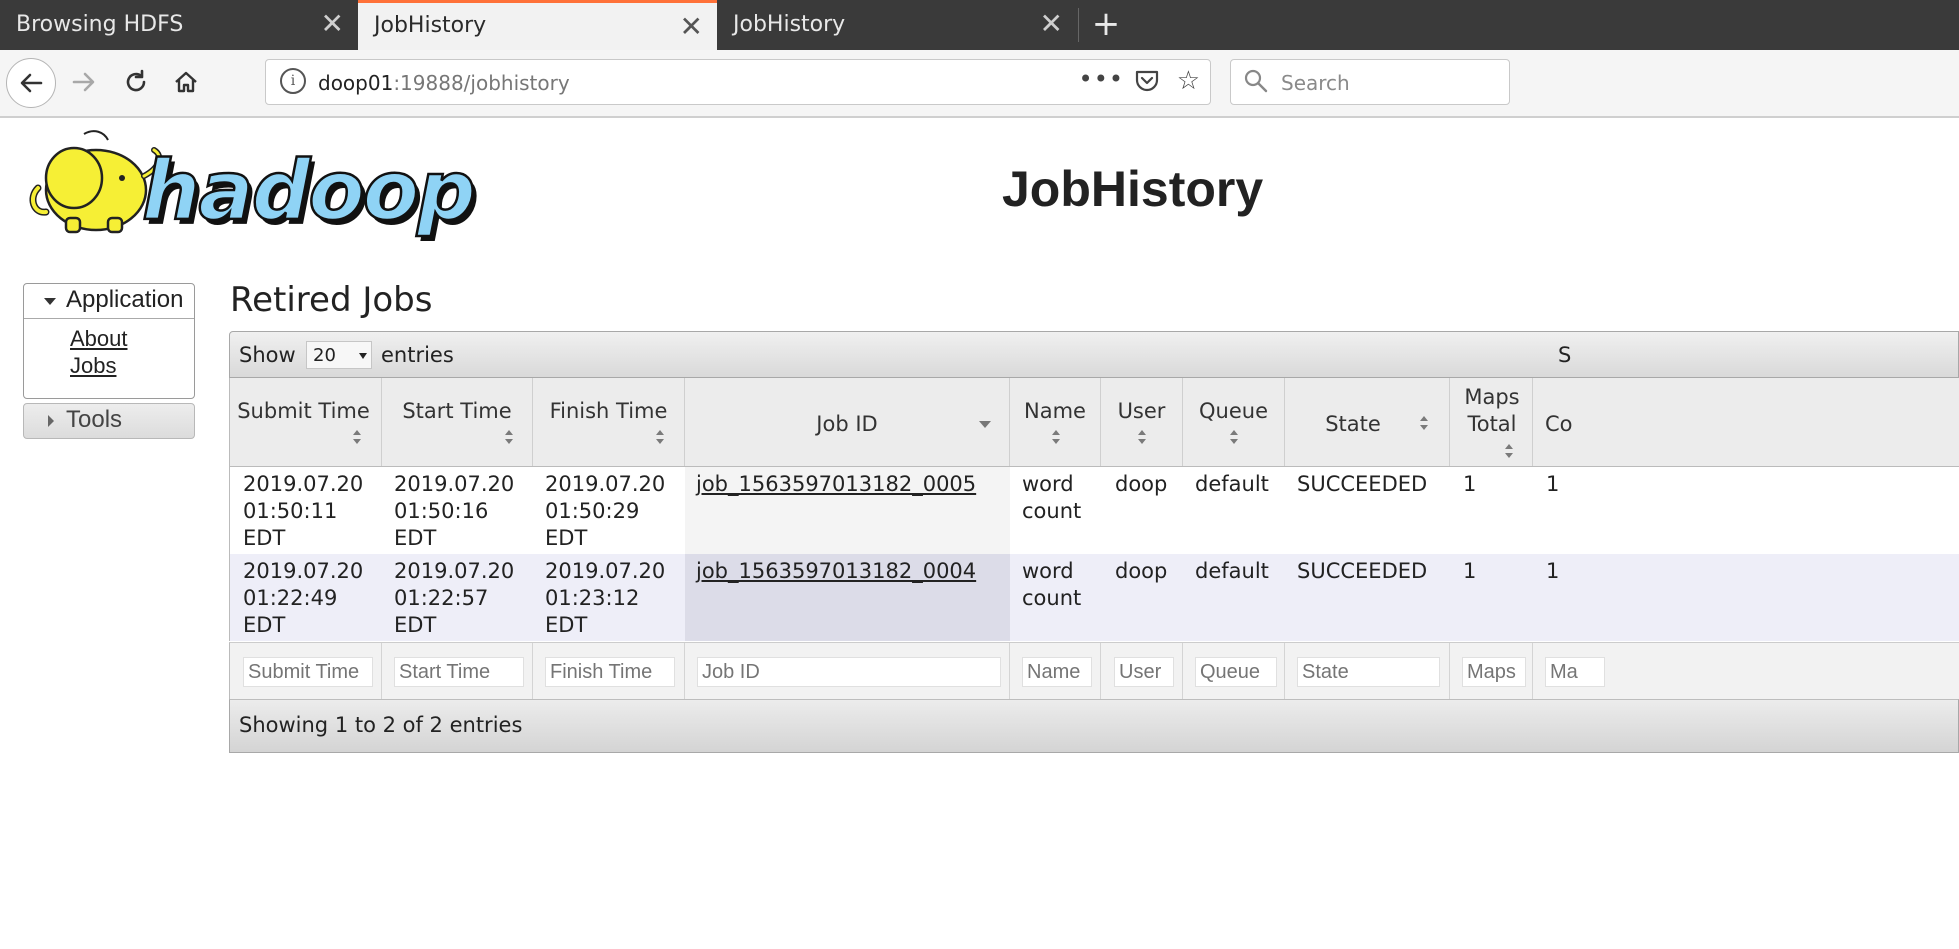 The height and width of the screenshot is (949, 1959). What do you see at coordinates (1147, 84) in the screenshot?
I see `pocket-icon` at bounding box center [1147, 84].